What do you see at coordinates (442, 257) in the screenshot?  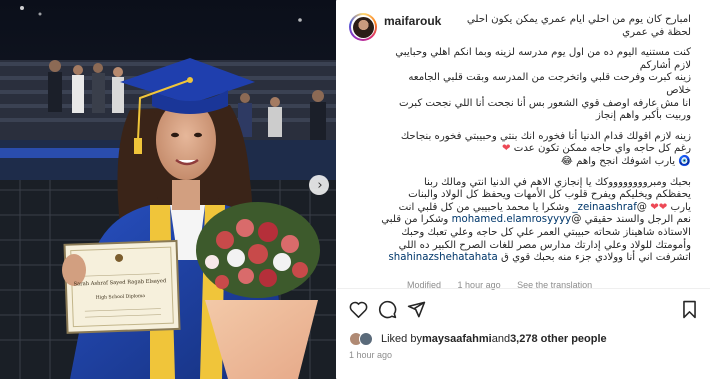 I see `mention-link: shahinazshehatahata` at bounding box center [442, 257].